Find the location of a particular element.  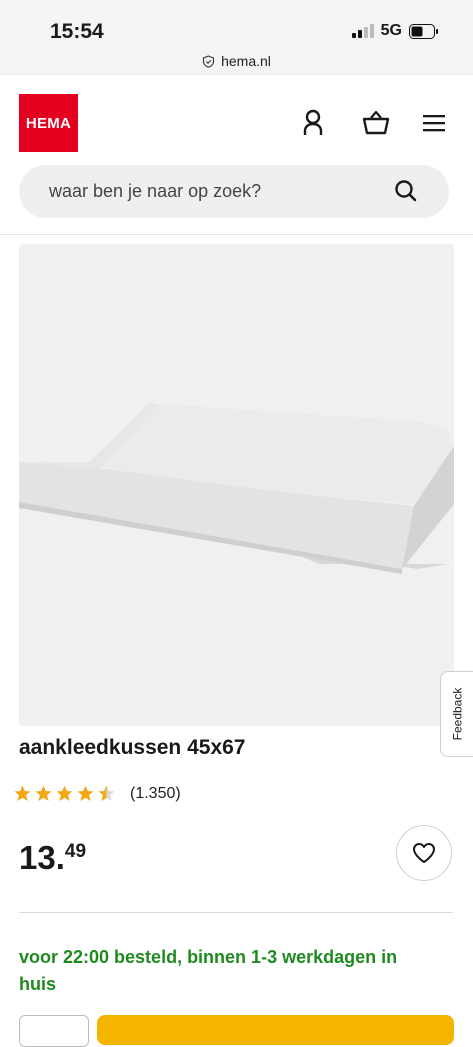

price-divider is located at coordinates (236, 912).